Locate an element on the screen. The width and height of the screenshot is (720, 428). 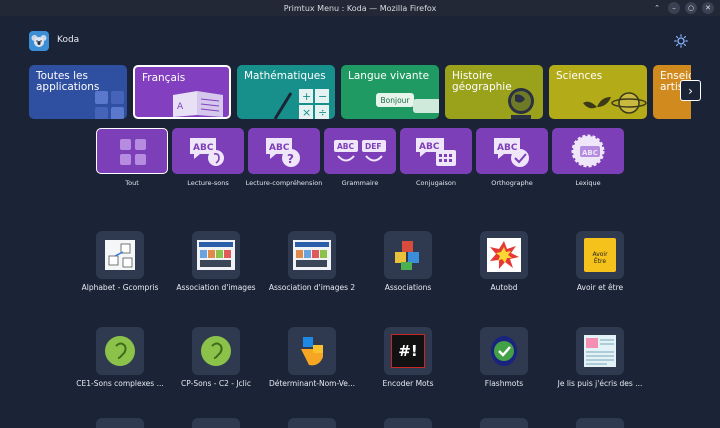
subcategory-lecture-comprehension: ABC ? Lecture-compréhension is located at coordinates (284, 159).